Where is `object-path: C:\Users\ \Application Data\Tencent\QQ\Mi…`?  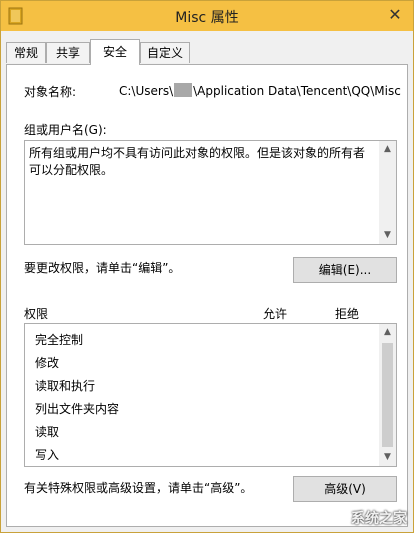 object-path: C:\Users\ \Application Data\Tencent\QQ\Mi… is located at coordinates (260, 90).